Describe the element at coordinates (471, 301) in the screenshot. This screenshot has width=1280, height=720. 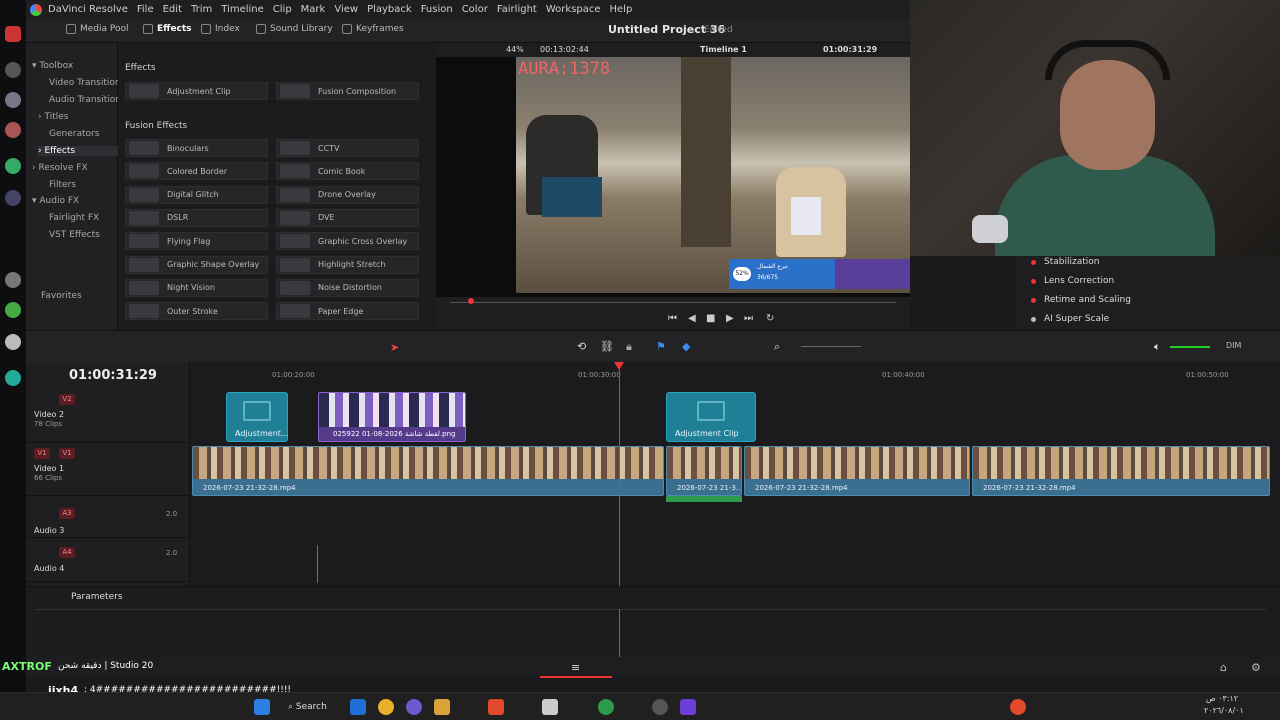
I see `scrub-head` at that location.